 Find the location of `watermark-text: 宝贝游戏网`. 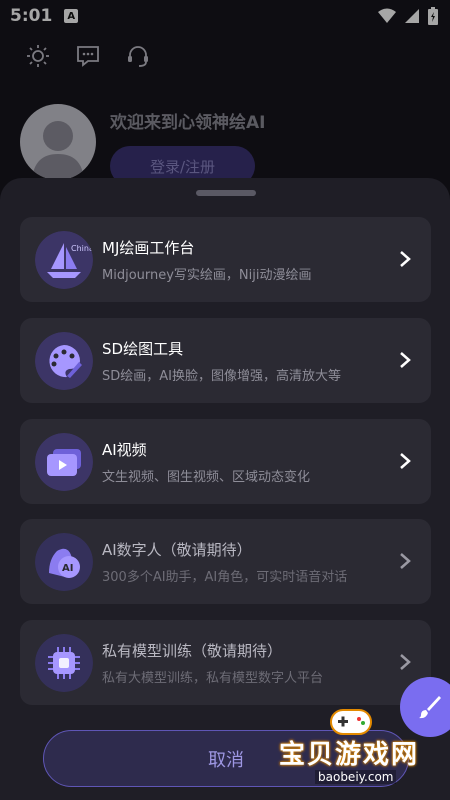

watermark-text: 宝贝游戏网 is located at coordinates (349, 755).